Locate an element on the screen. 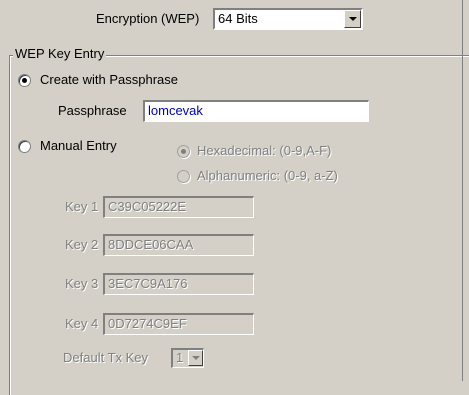 The width and height of the screenshot is (469, 395). key-4-value: 0D7274C9EF is located at coordinates (147, 323).